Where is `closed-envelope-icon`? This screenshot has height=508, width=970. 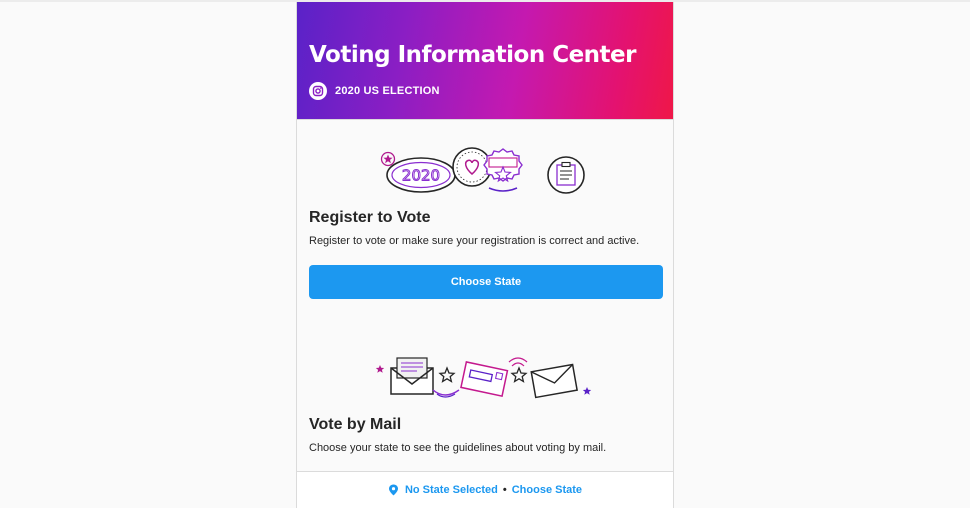
closed-envelope-icon is located at coordinates (554, 381).